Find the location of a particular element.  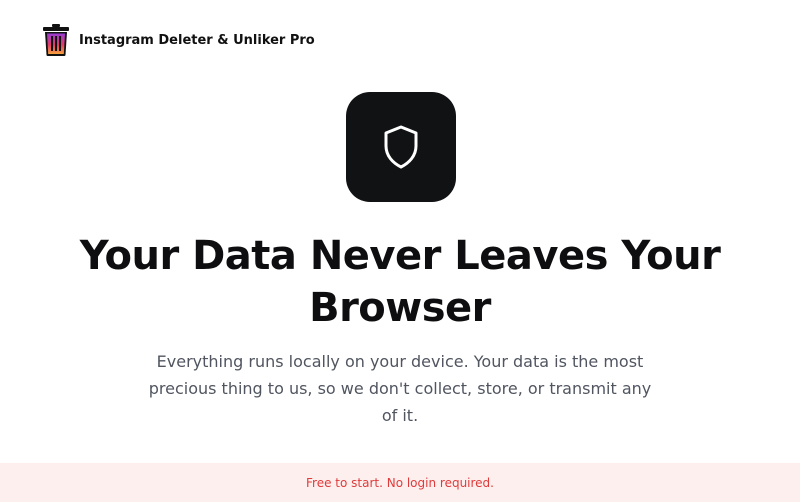

app-title: Instagram Deleter & Unliker Pro is located at coordinates (197, 40).